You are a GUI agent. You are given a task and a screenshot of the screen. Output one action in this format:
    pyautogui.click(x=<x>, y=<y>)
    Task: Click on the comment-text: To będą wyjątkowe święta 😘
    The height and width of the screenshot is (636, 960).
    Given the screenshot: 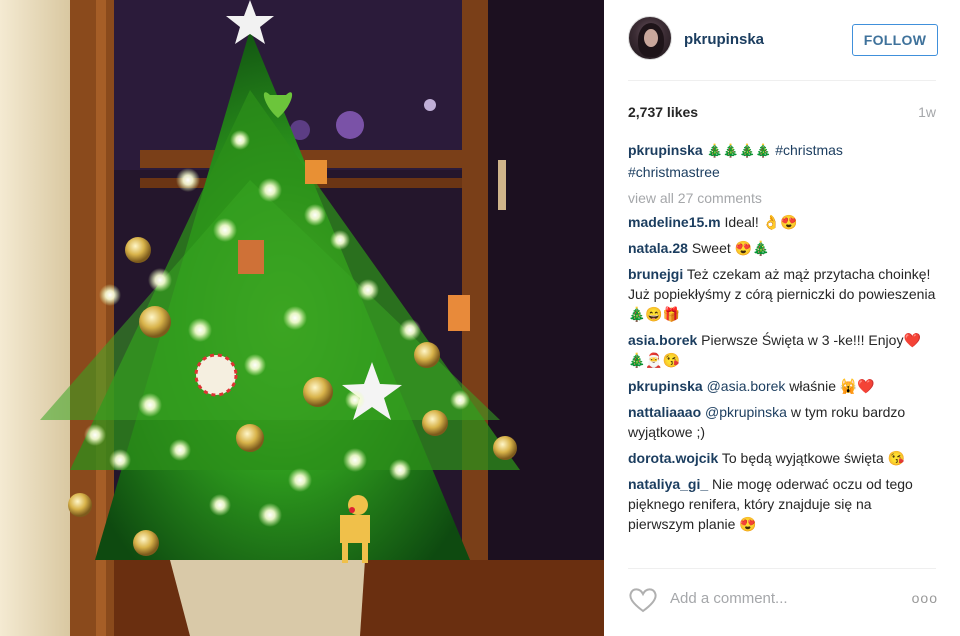 What is the action you would take?
    pyautogui.click(x=813, y=458)
    